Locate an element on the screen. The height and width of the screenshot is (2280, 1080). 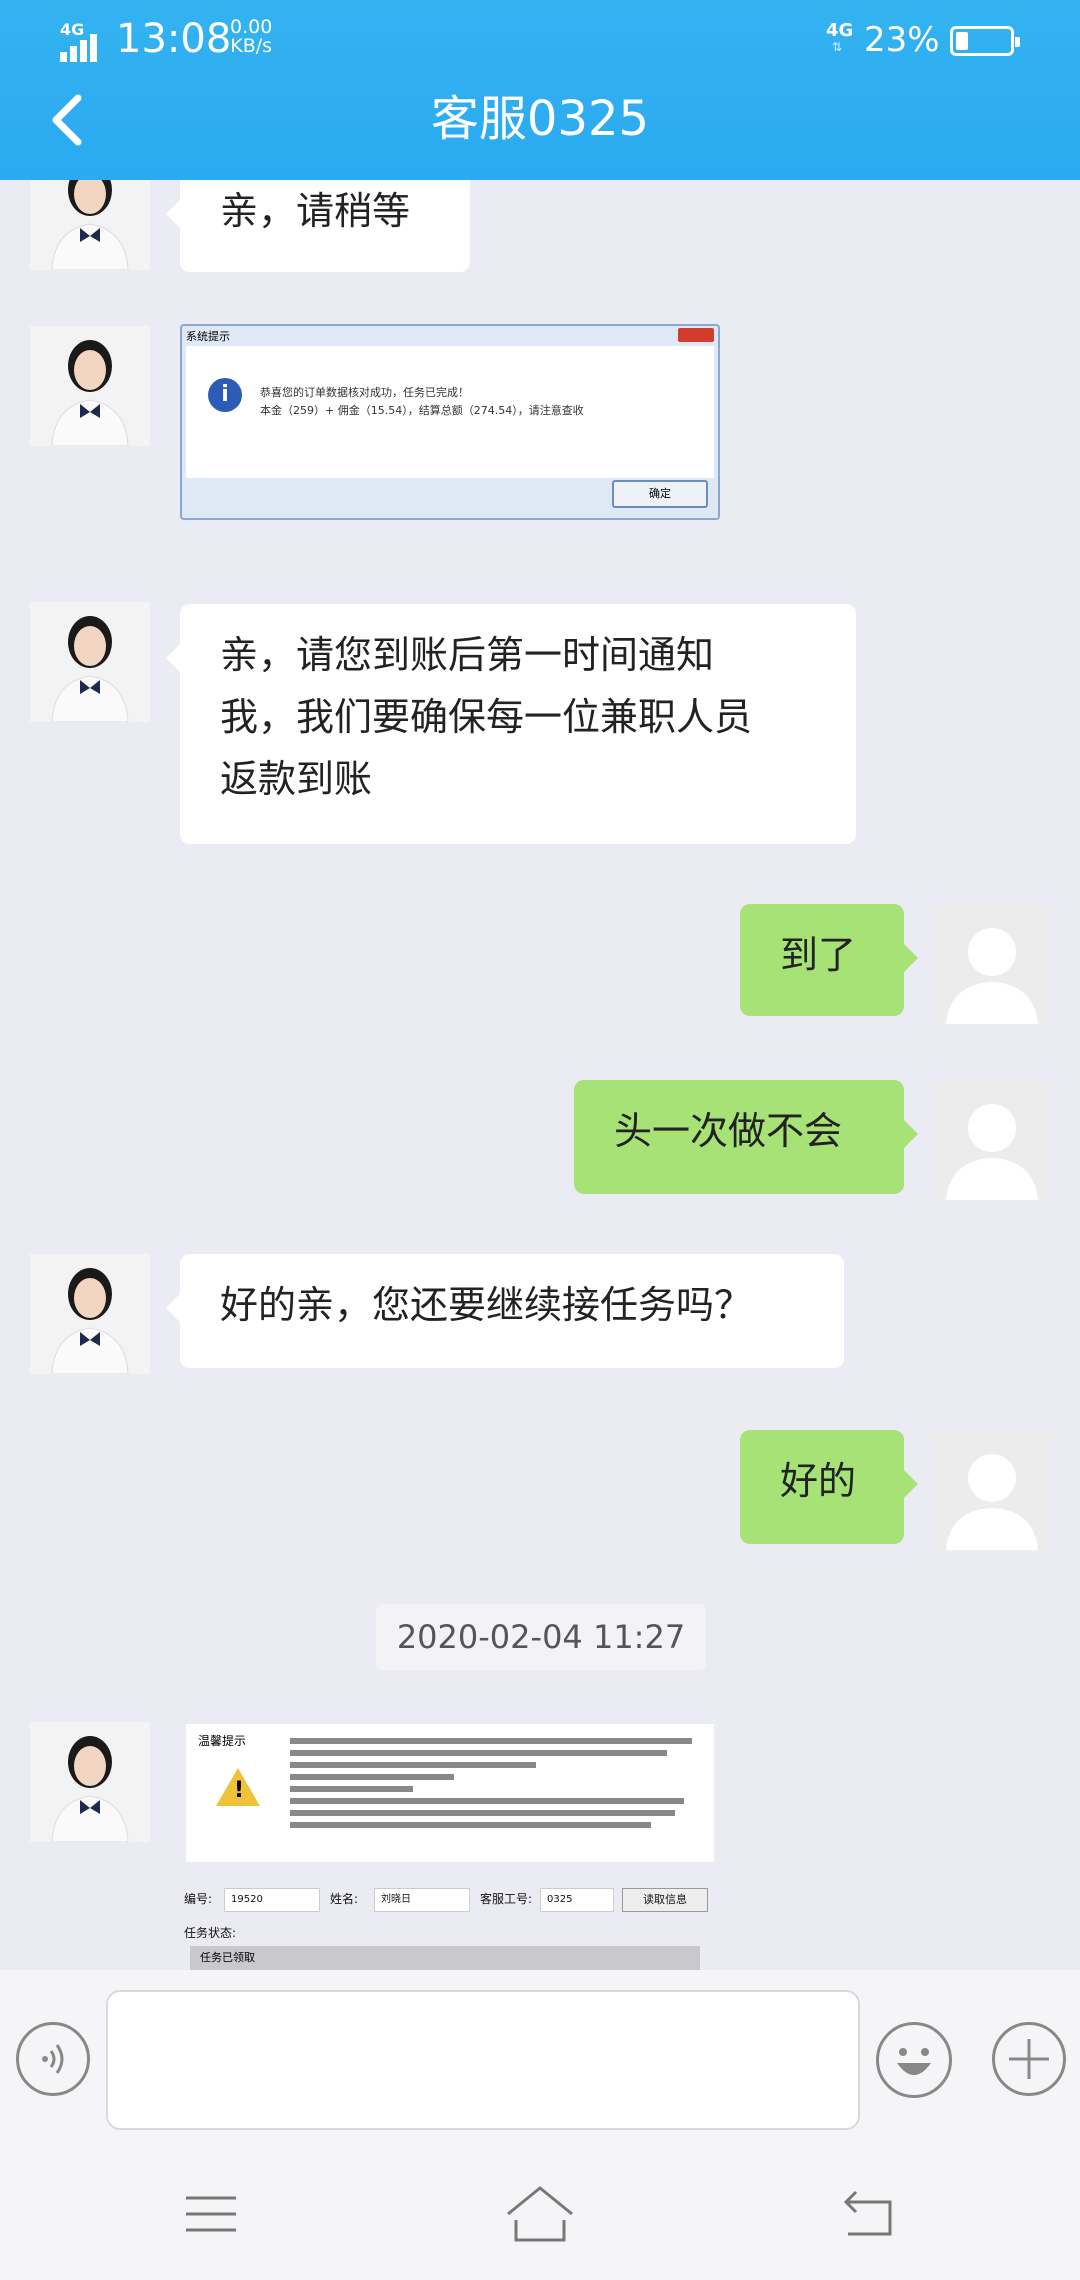
read-info-button: 读取信息 is located at coordinates (665, 1900).